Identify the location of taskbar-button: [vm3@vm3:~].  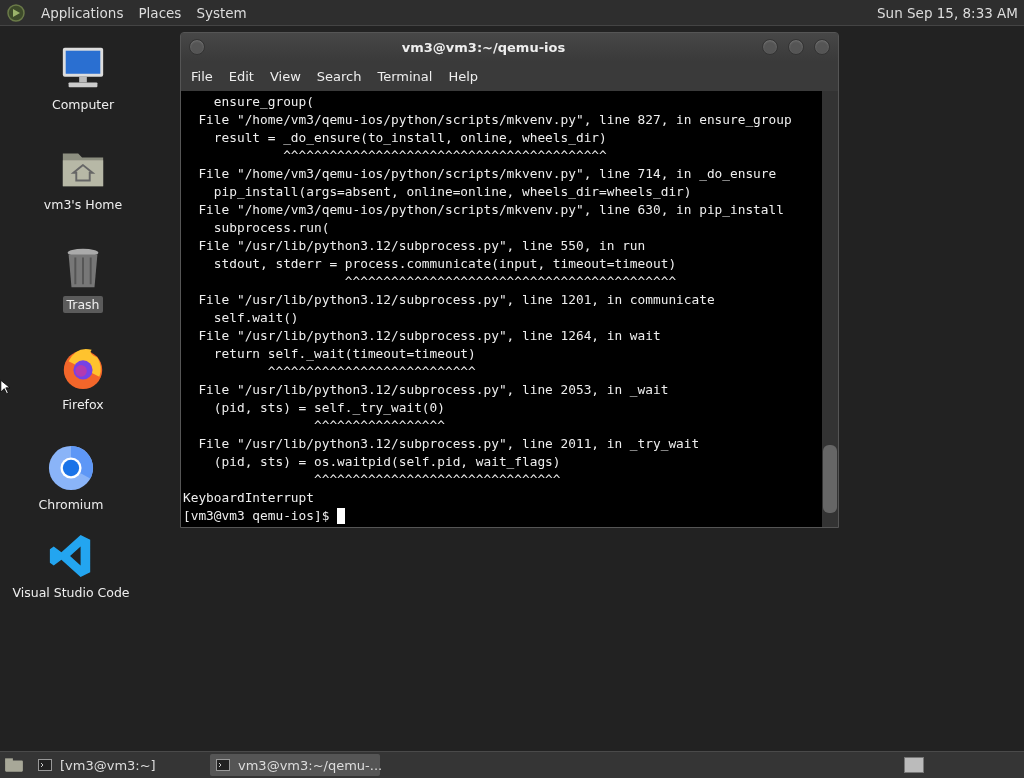
(117, 765).